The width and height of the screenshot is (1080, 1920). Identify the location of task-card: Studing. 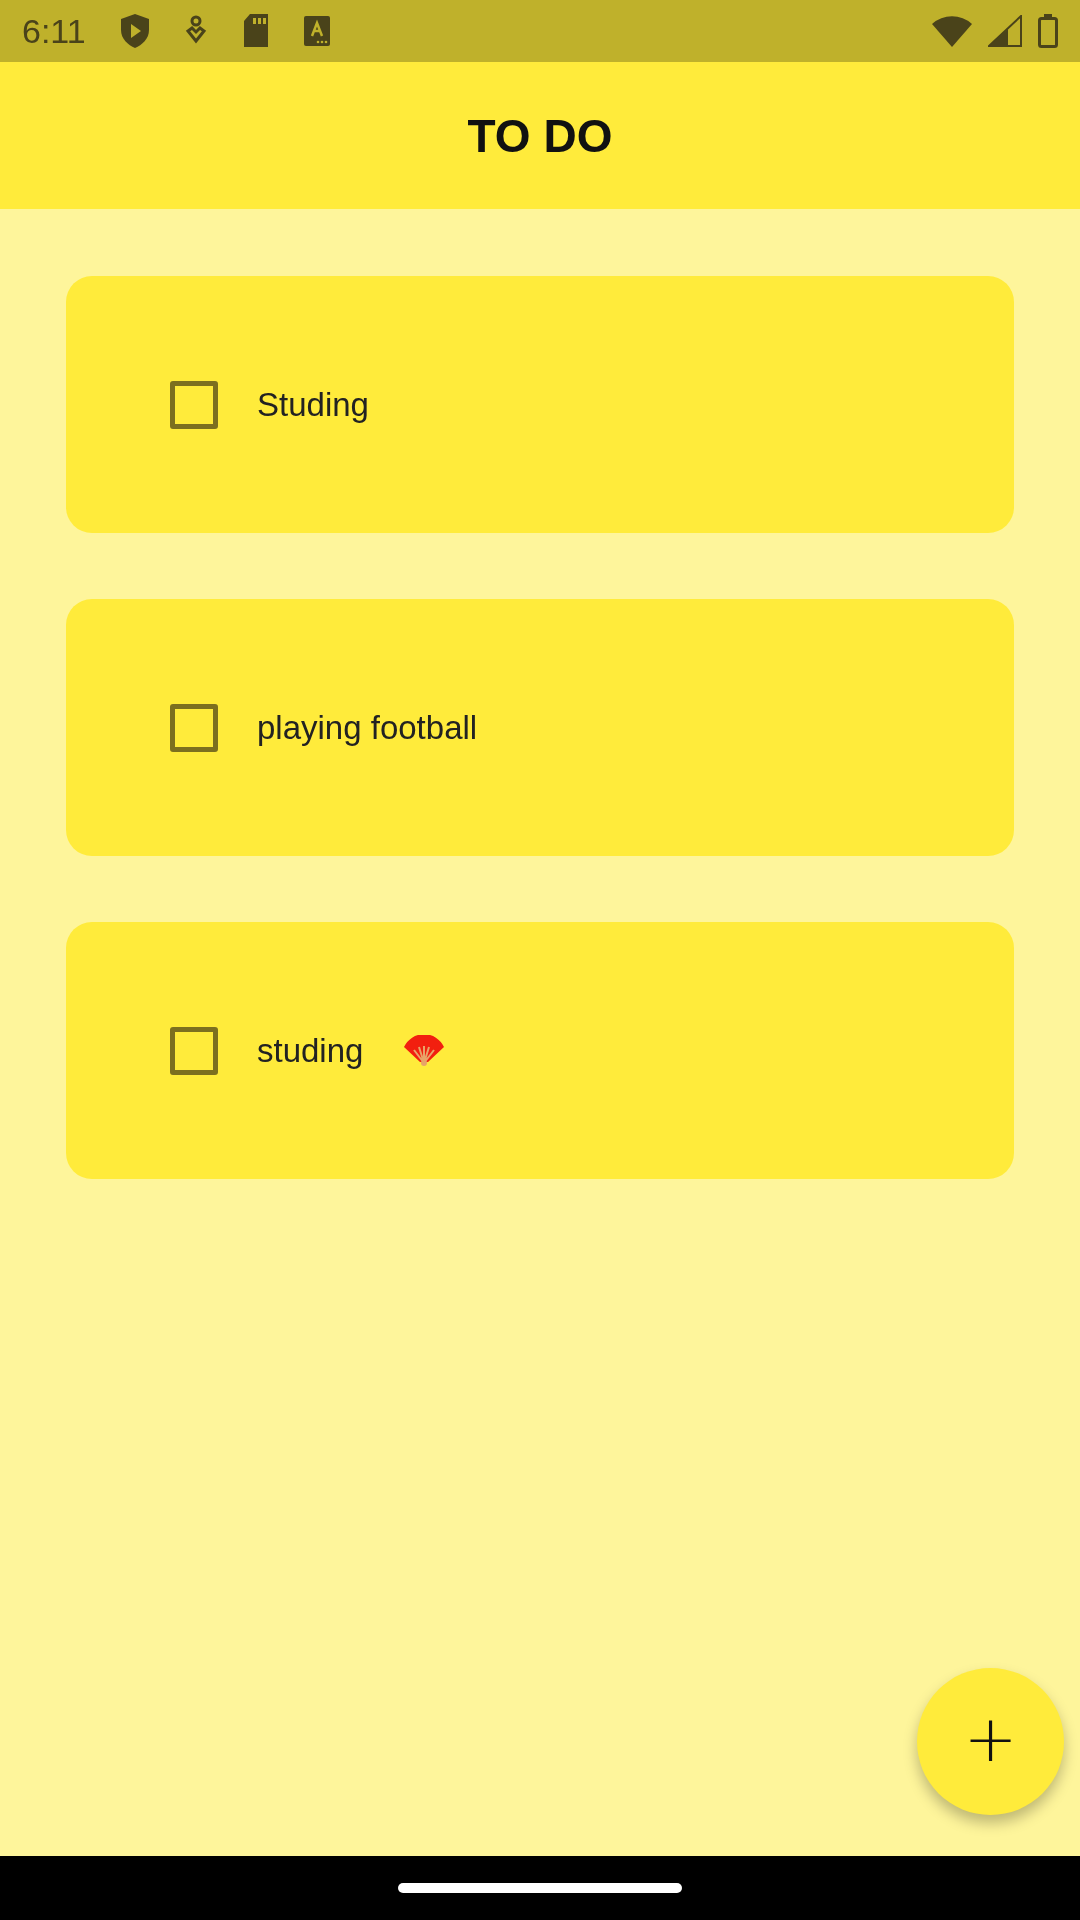
(540, 404).